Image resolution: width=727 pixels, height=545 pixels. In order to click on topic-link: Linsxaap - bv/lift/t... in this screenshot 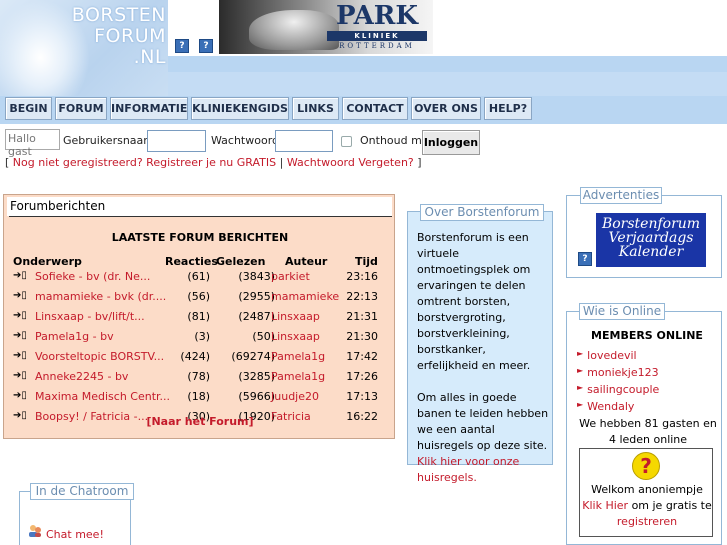, I will do `click(90, 316)`.